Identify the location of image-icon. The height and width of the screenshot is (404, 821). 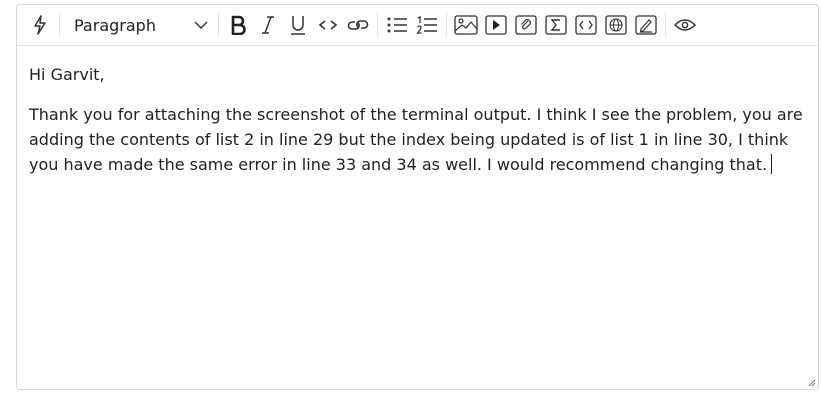
(466, 25).